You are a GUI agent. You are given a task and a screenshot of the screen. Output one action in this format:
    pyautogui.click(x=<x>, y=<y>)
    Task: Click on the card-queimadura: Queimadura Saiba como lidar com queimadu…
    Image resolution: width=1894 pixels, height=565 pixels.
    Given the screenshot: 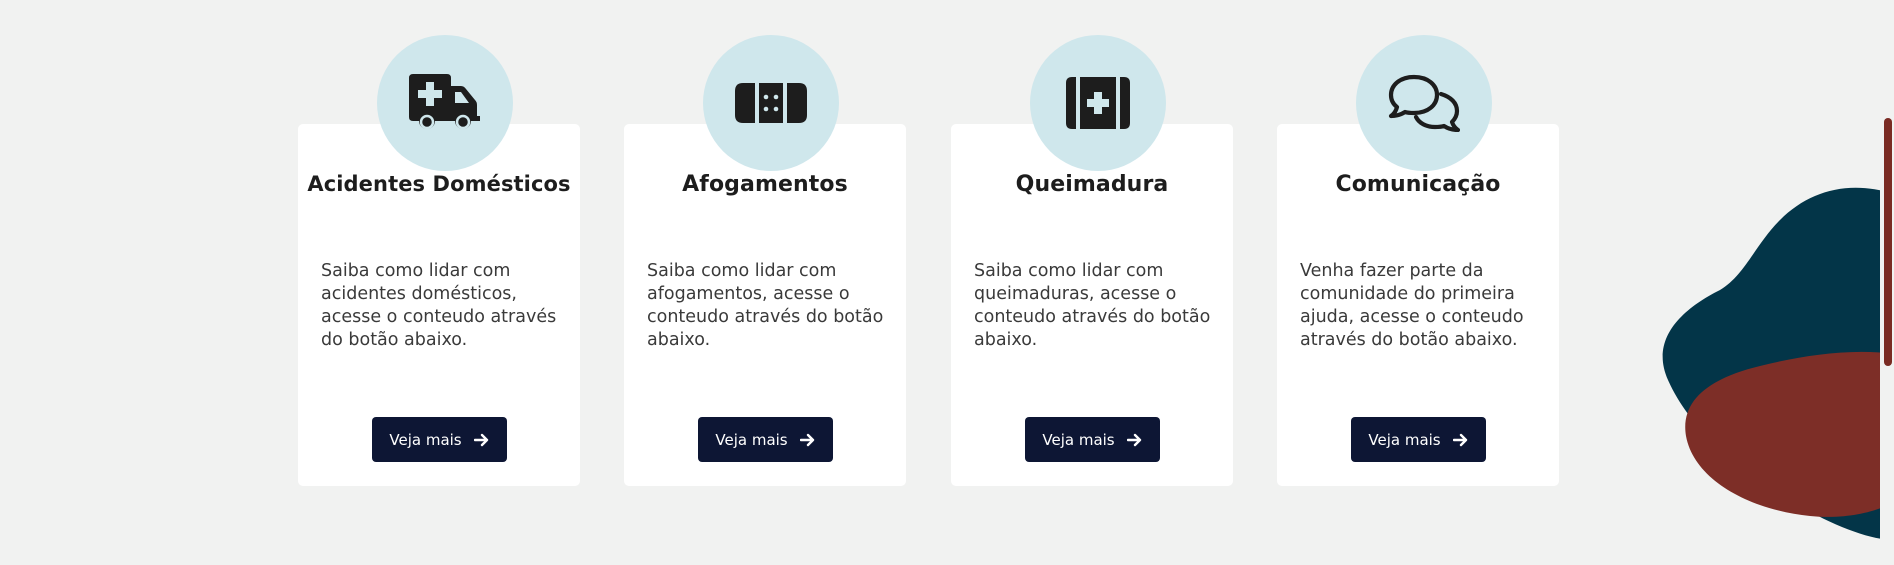 What is the action you would take?
    pyautogui.click(x=1092, y=260)
    